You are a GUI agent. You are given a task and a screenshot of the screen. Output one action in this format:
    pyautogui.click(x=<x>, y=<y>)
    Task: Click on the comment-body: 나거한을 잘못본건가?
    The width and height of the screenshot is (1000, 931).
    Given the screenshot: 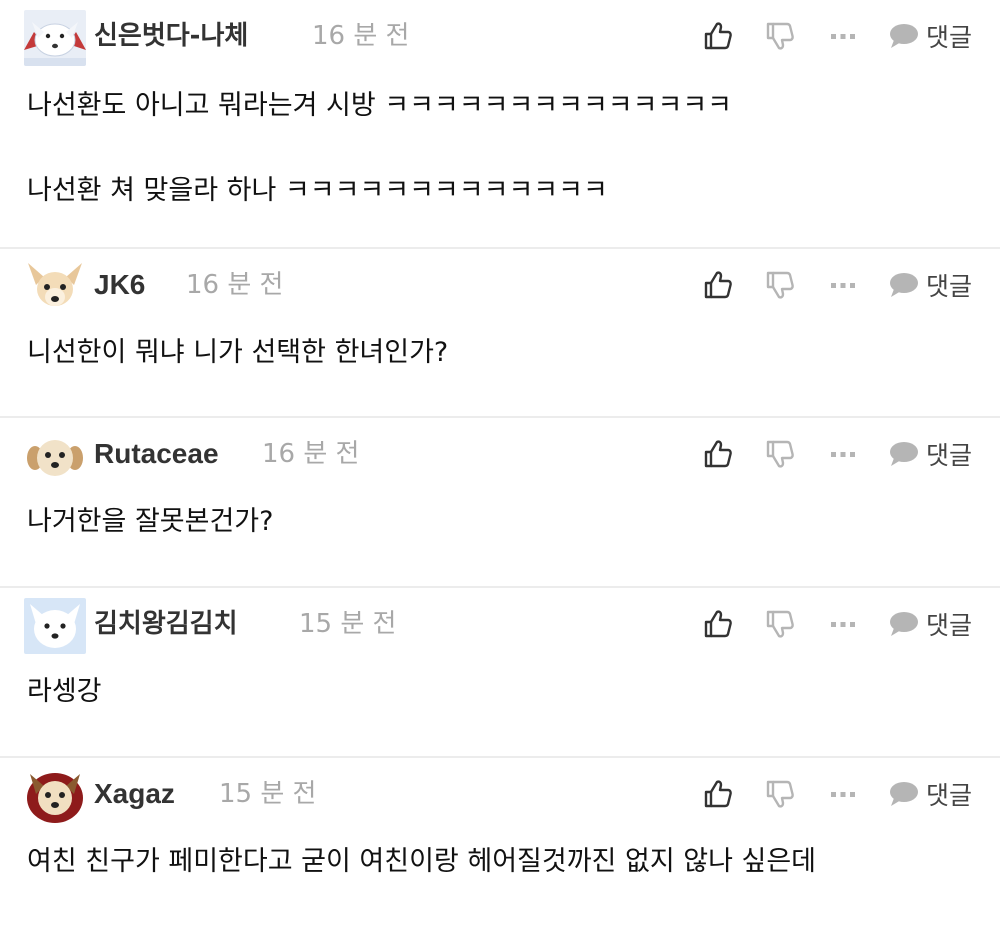 What is the action you would take?
    pyautogui.click(x=503, y=522)
    